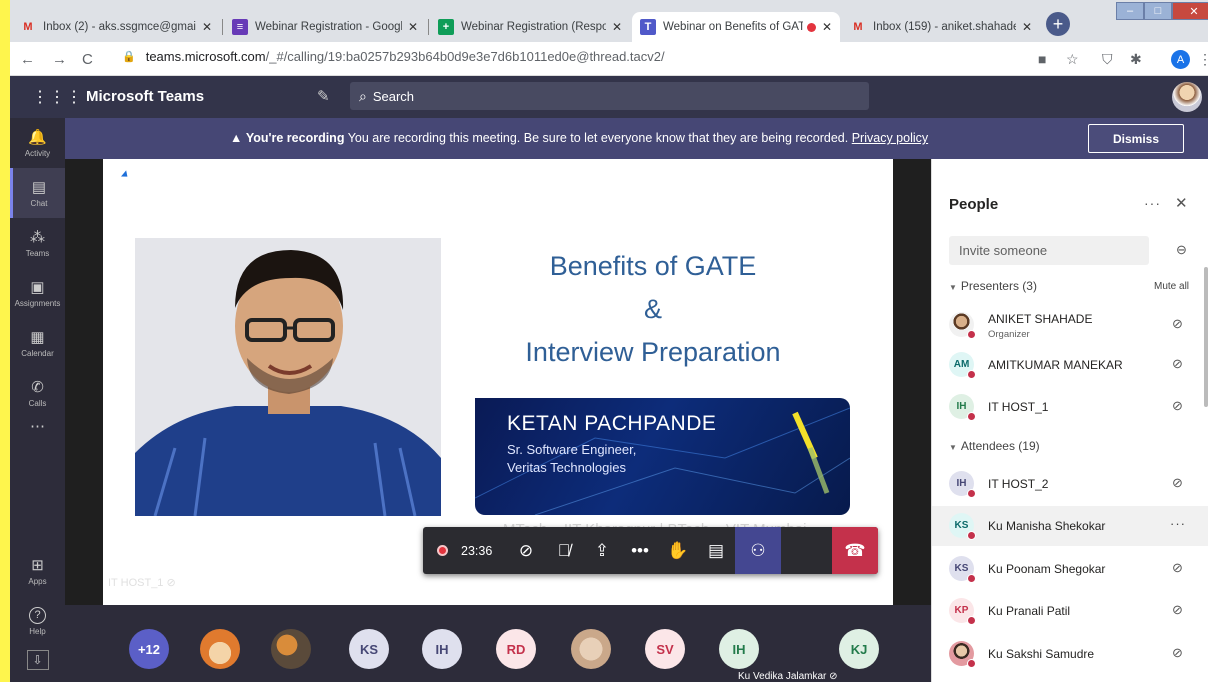 This screenshot has width=1208, height=682. Describe the element at coordinates (890, 138) in the screenshot. I see `privacy-policy-link: Privacy policy` at that location.